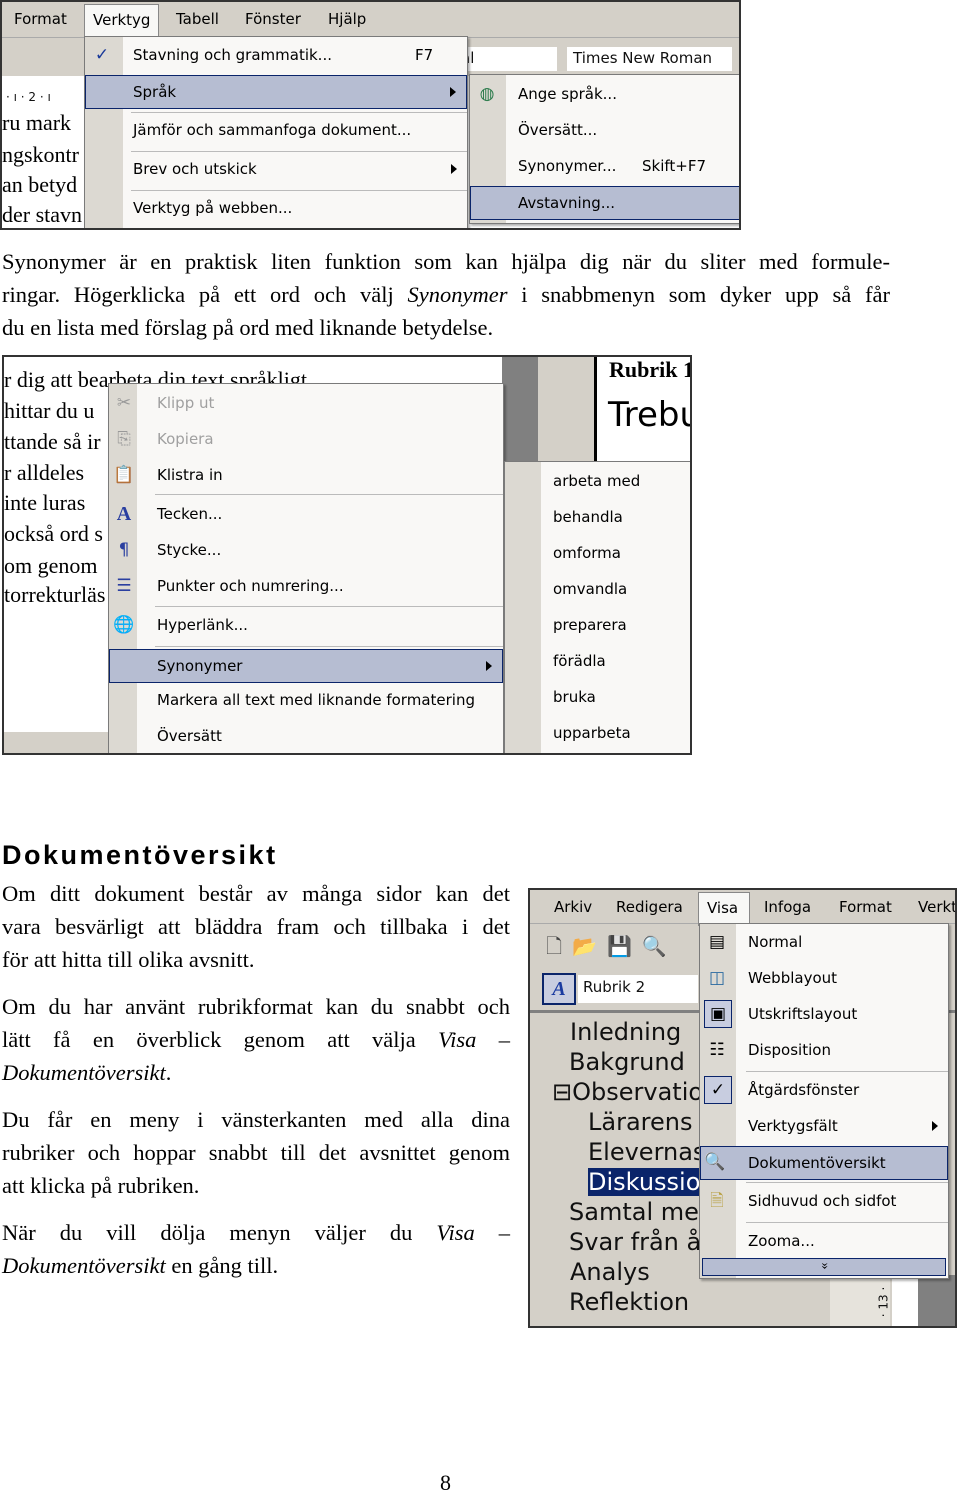 The height and width of the screenshot is (1496, 960). Describe the element at coordinates (597, 518) in the screenshot. I see `synonym-item: behandla` at that location.